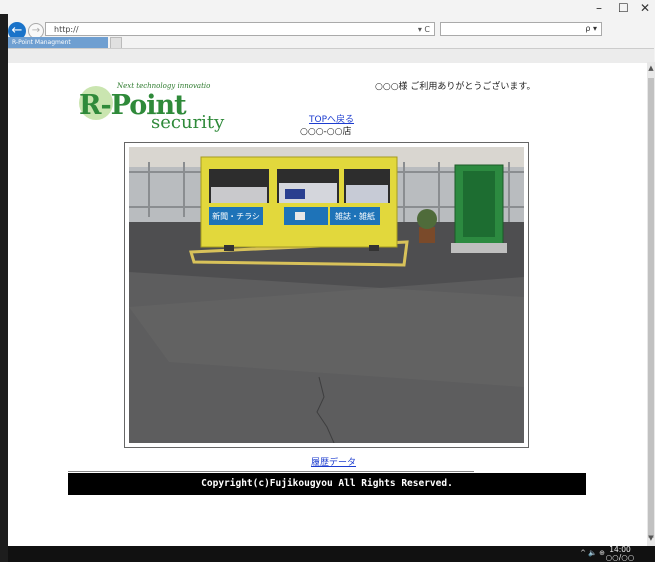  What do you see at coordinates (651, 308) in the screenshot?
I see `scroll-thumb` at bounding box center [651, 308].